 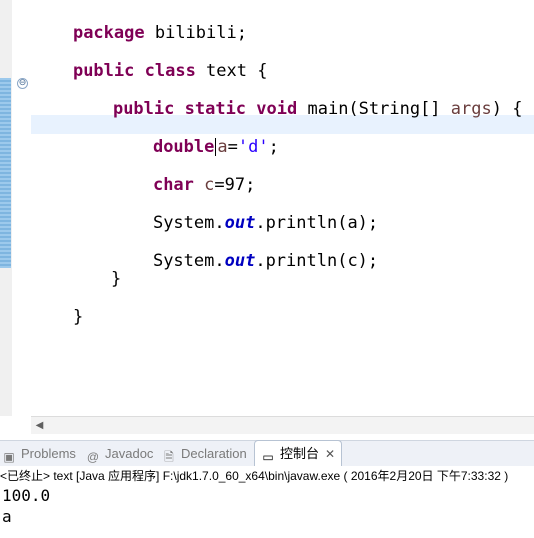 What do you see at coordinates (297, 97) in the screenshot?
I see `code-line-3: public static void main(String[] args) {` at bounding box center [297, 97].